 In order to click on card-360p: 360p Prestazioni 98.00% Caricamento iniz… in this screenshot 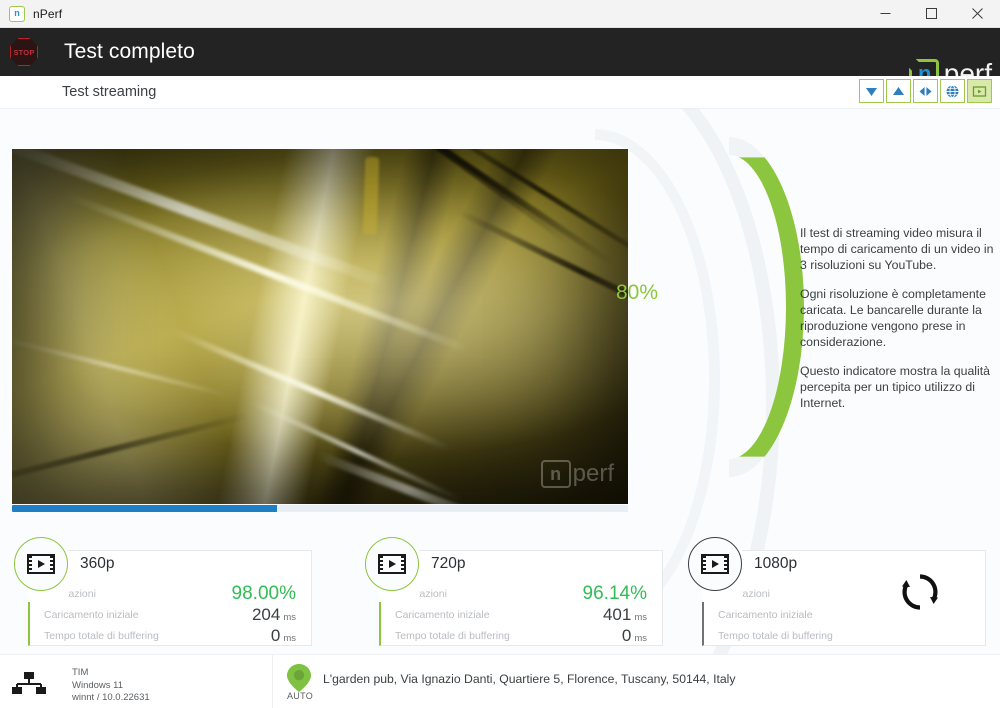, I will do `click(163, 591)`.